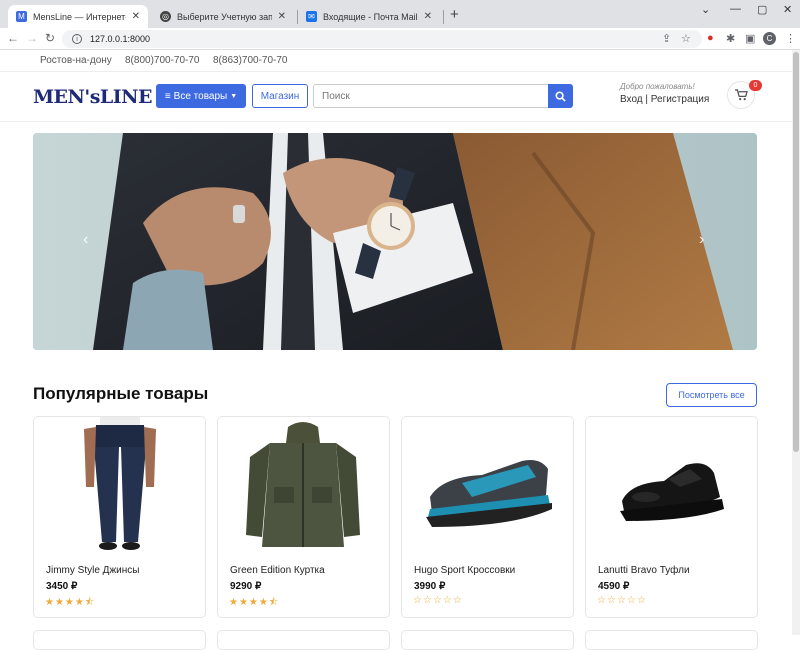 The height and width of the screenshot is (650, 800). Describe the element at coordinates (13, 38) in the screenshot. I see `back-icon: ←` at that location.